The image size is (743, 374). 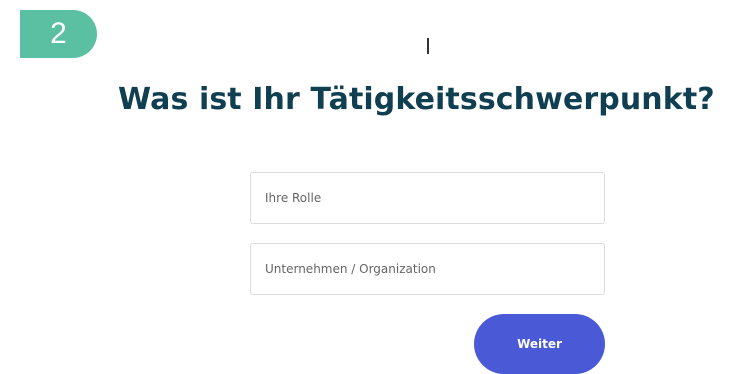 What do you see at coordinates (427, 198) in the screenshot?
I see `role-input` at bounding box center [427, 198].